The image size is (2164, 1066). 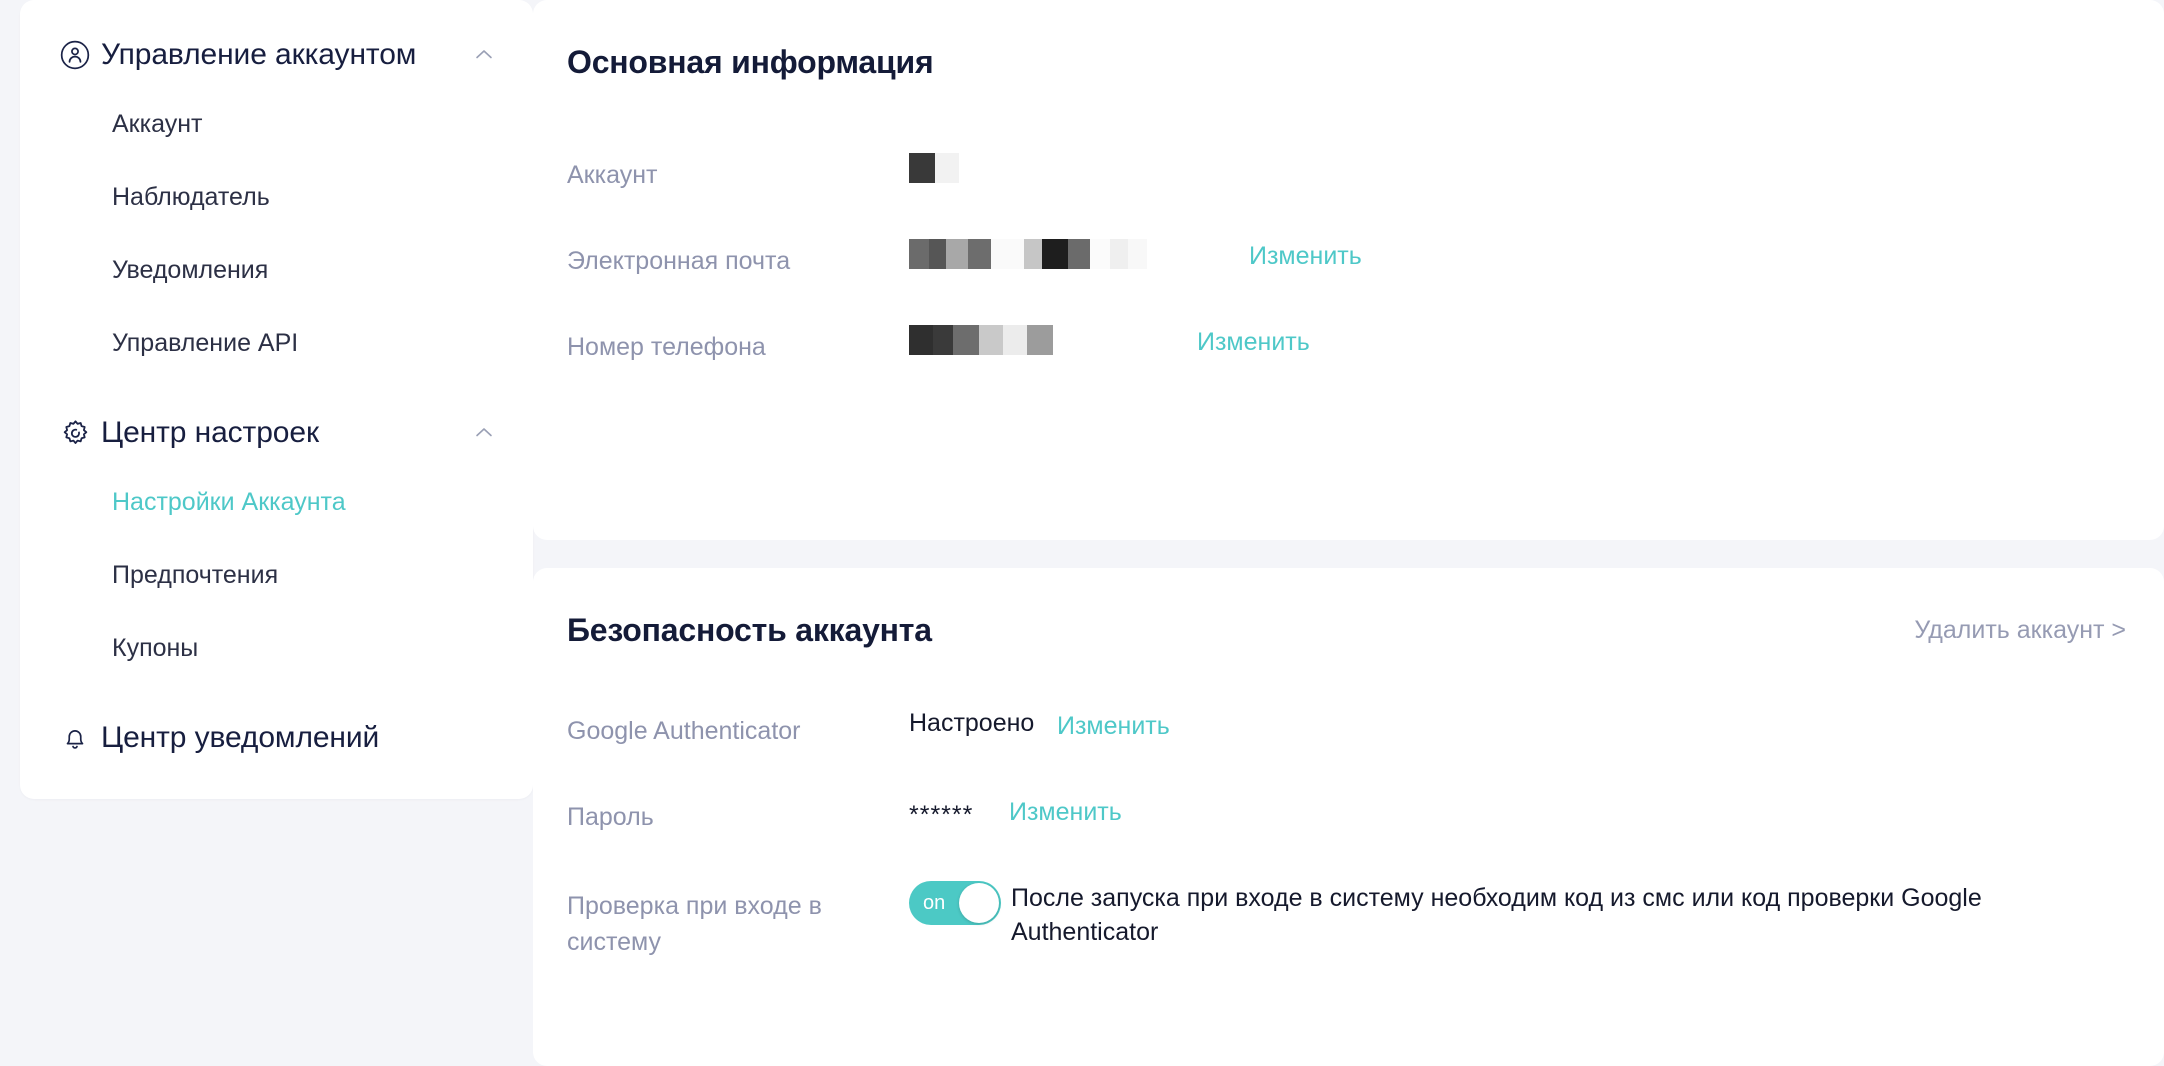 I want to click on row-account: Аккаунт, so click(x=1365, y=184).